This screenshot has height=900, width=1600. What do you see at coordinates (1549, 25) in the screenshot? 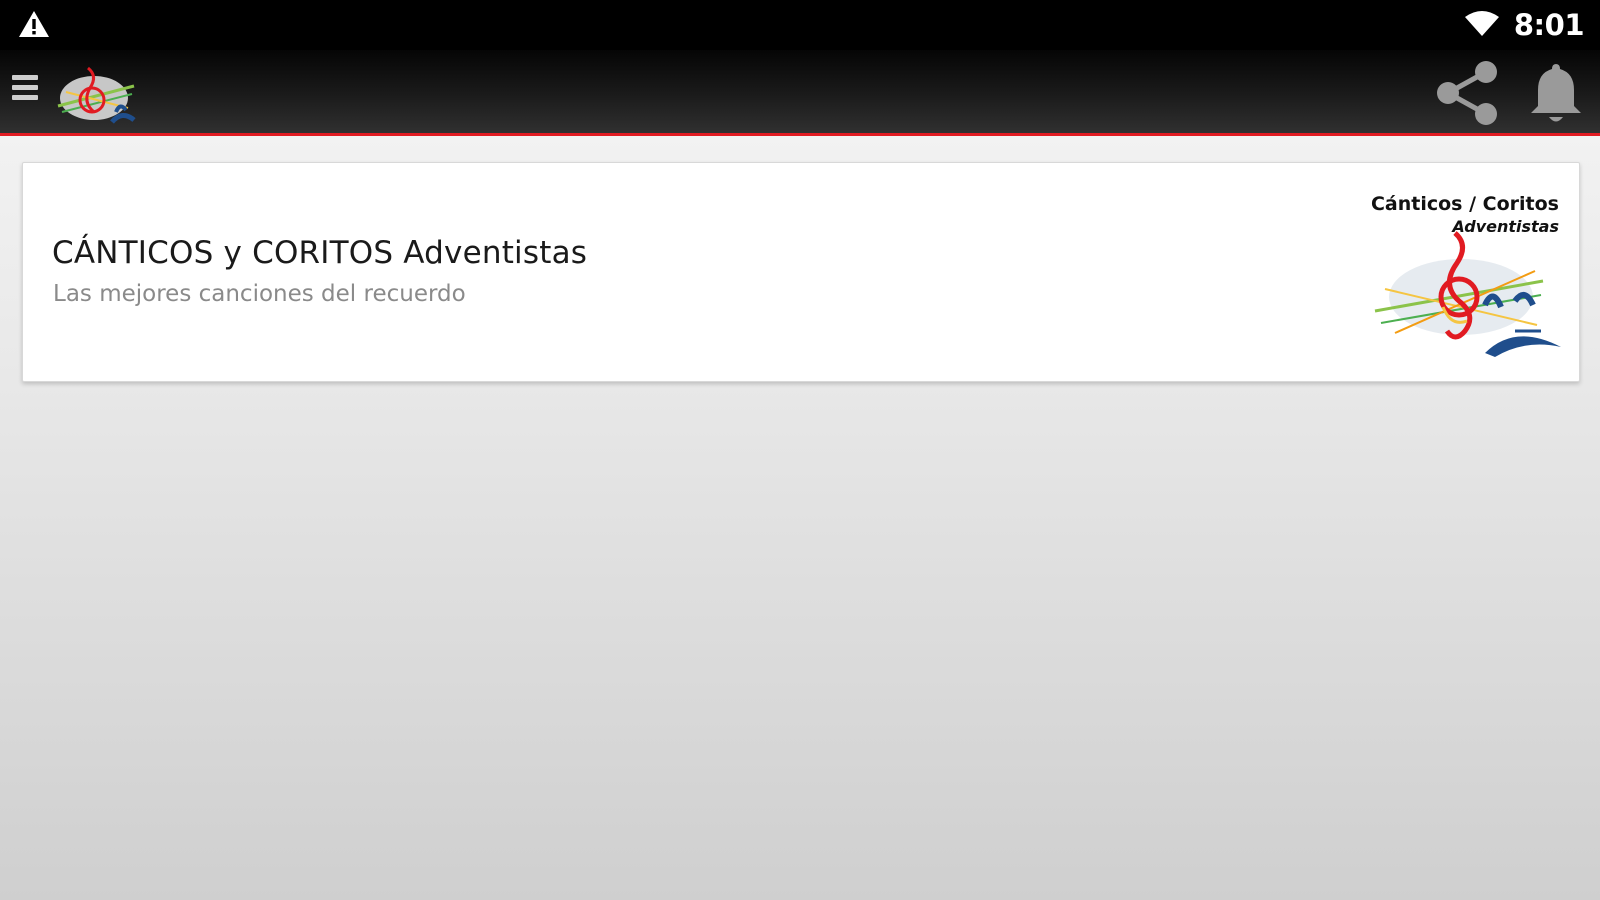
I see `status-clock: 8:01` at bounding box center [1549, 25].